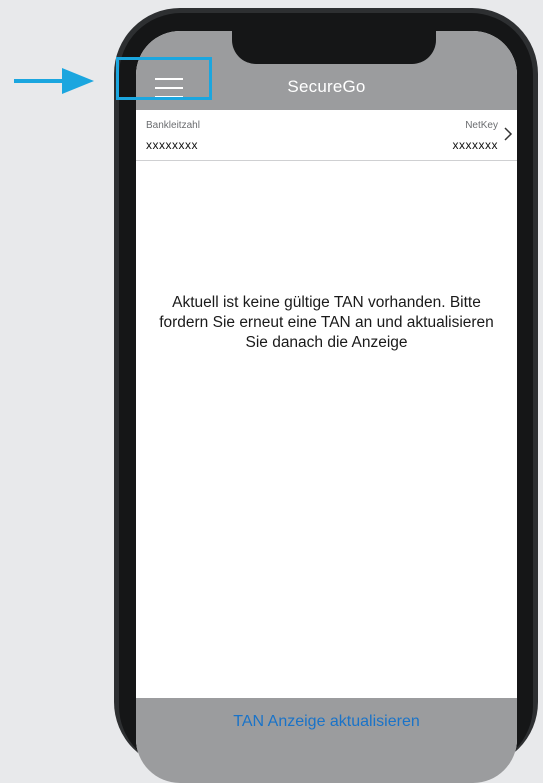 This screenshot has width=543, height=783. Describe the element at coordinates (334, 47) in the screenshot. I see `phone-notch` at that location.